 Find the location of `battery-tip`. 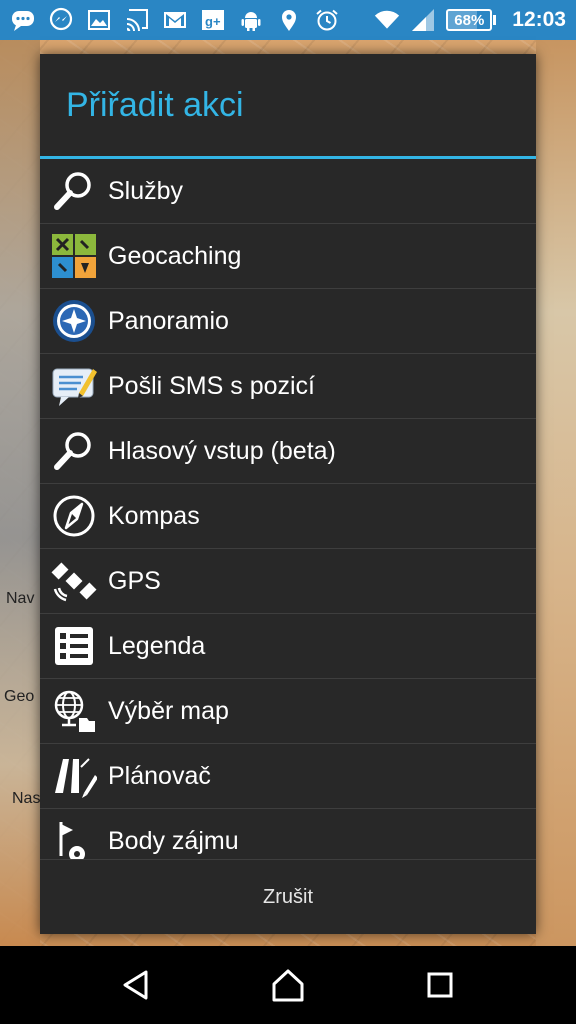

battery-tip is located at coordinates (495, 20).